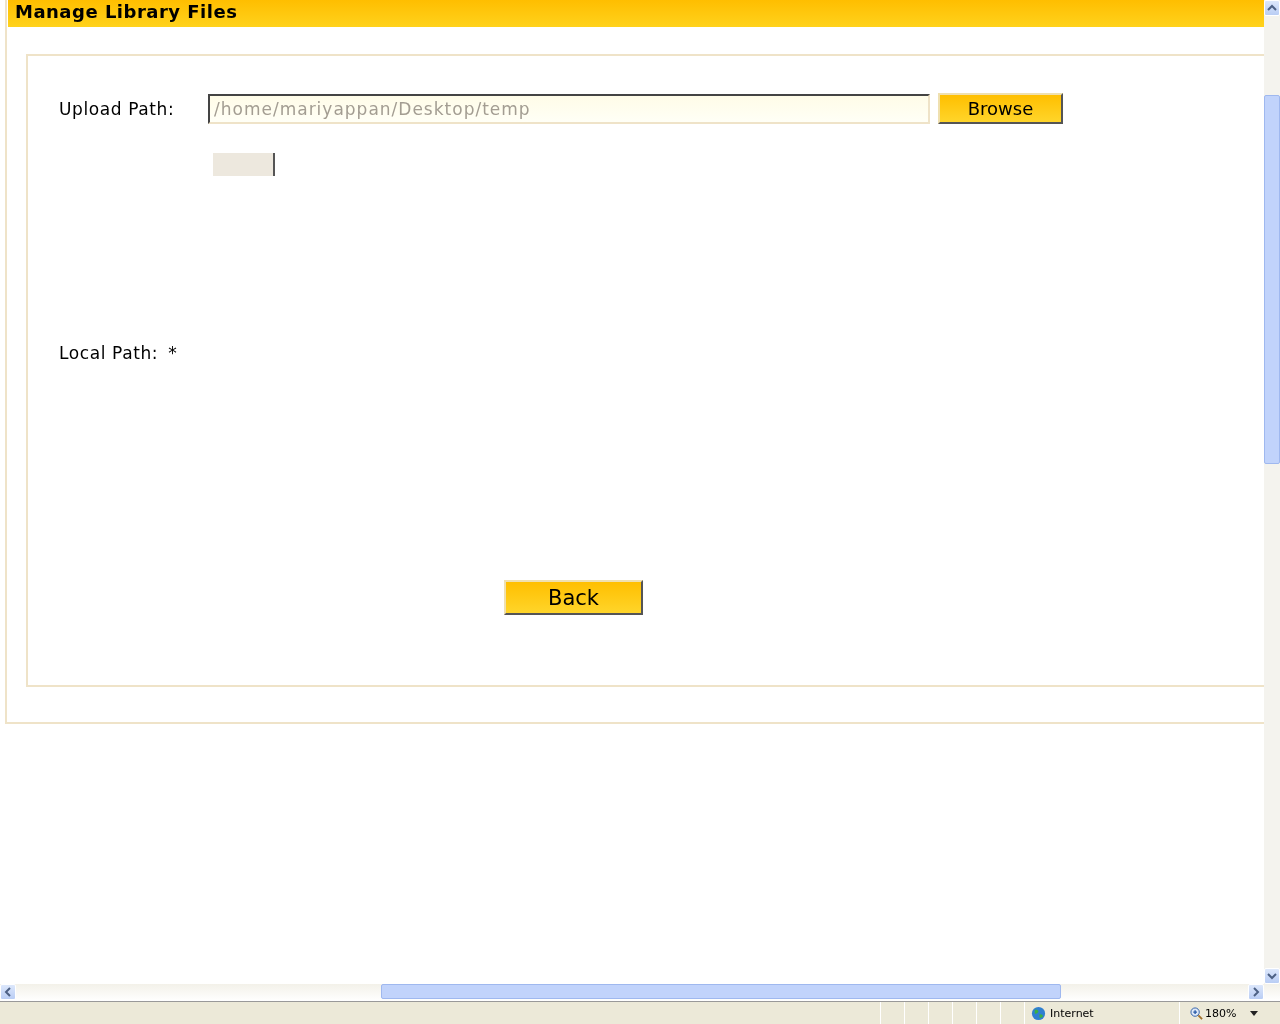 The height and width of the screenshot is (1024, 1280). I want to click on scroll-right-button, so click(1256, 992).